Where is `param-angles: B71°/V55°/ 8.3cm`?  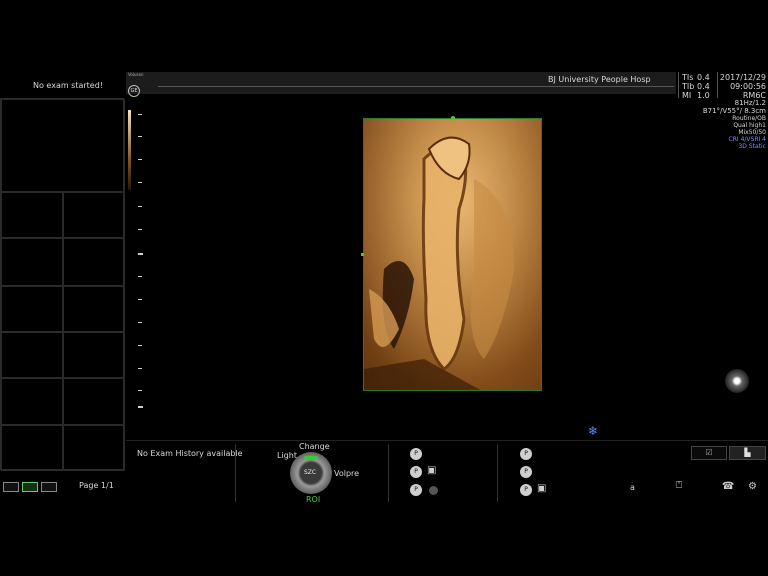
param-angles: B71°/V55°/ 8.3cm is located at coordinates (734, 111).